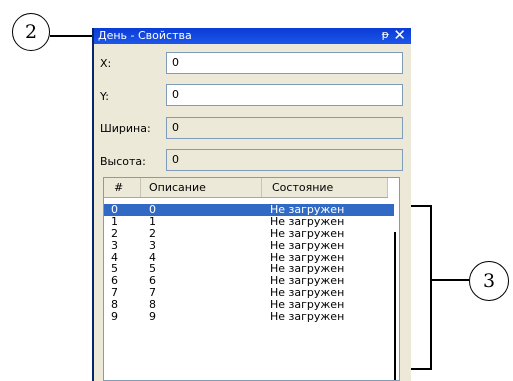 The width and height of the screenshot is (513, 381). I want to click on row-desc: 2, so click(152, 233).